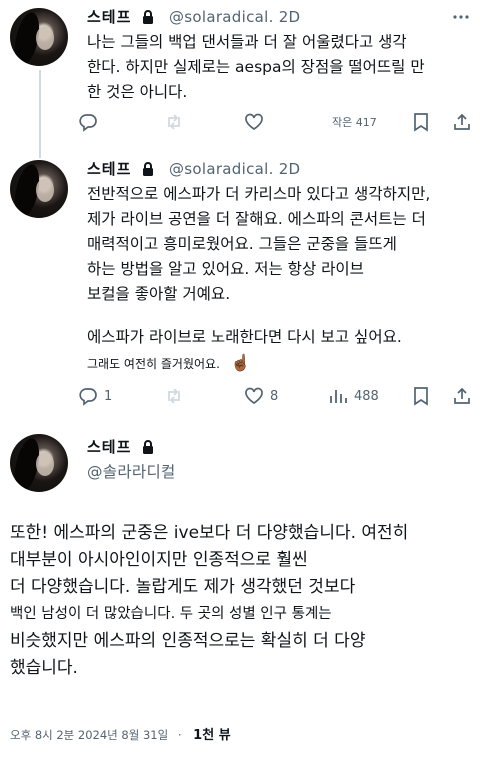  I want to click on tweet-line: 대부분이 아시아인이지만 인종적으로 훨씬, so click(159, 560).